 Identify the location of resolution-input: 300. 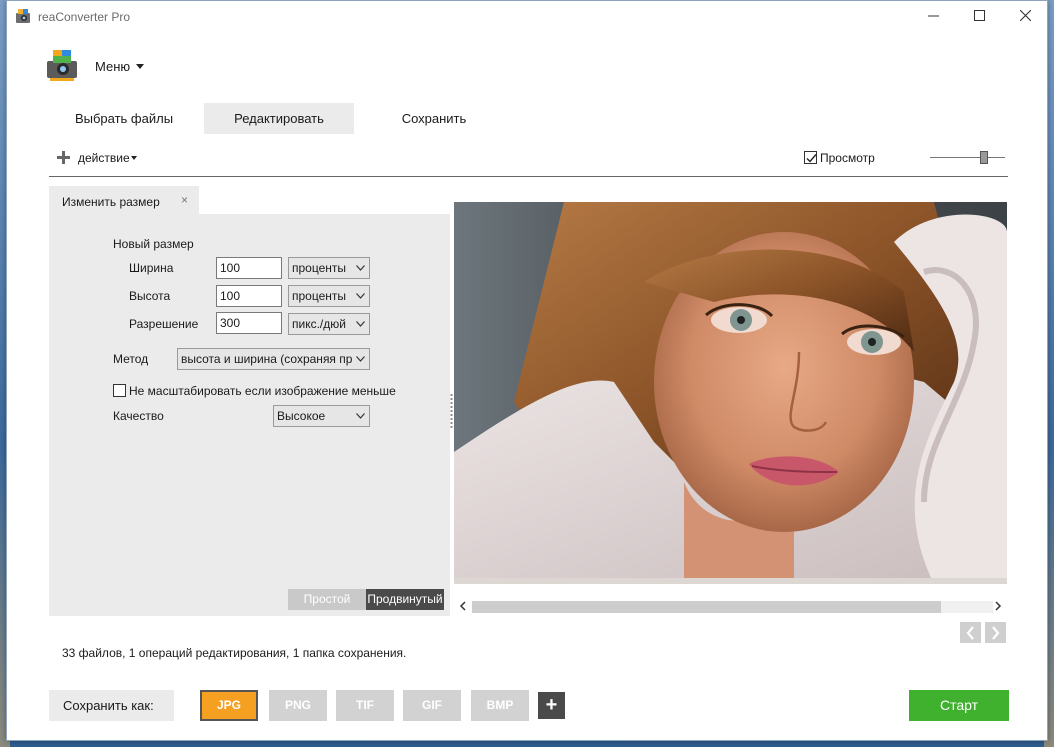
(249, 323).